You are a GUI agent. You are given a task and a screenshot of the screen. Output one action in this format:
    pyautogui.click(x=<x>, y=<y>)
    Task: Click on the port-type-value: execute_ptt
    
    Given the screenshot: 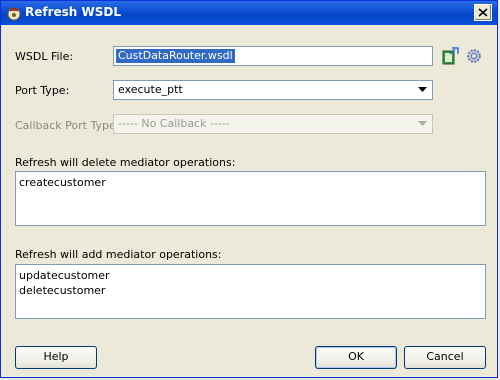 What is the action you would take?
    pyautogui.click(x=150, y=89)
    